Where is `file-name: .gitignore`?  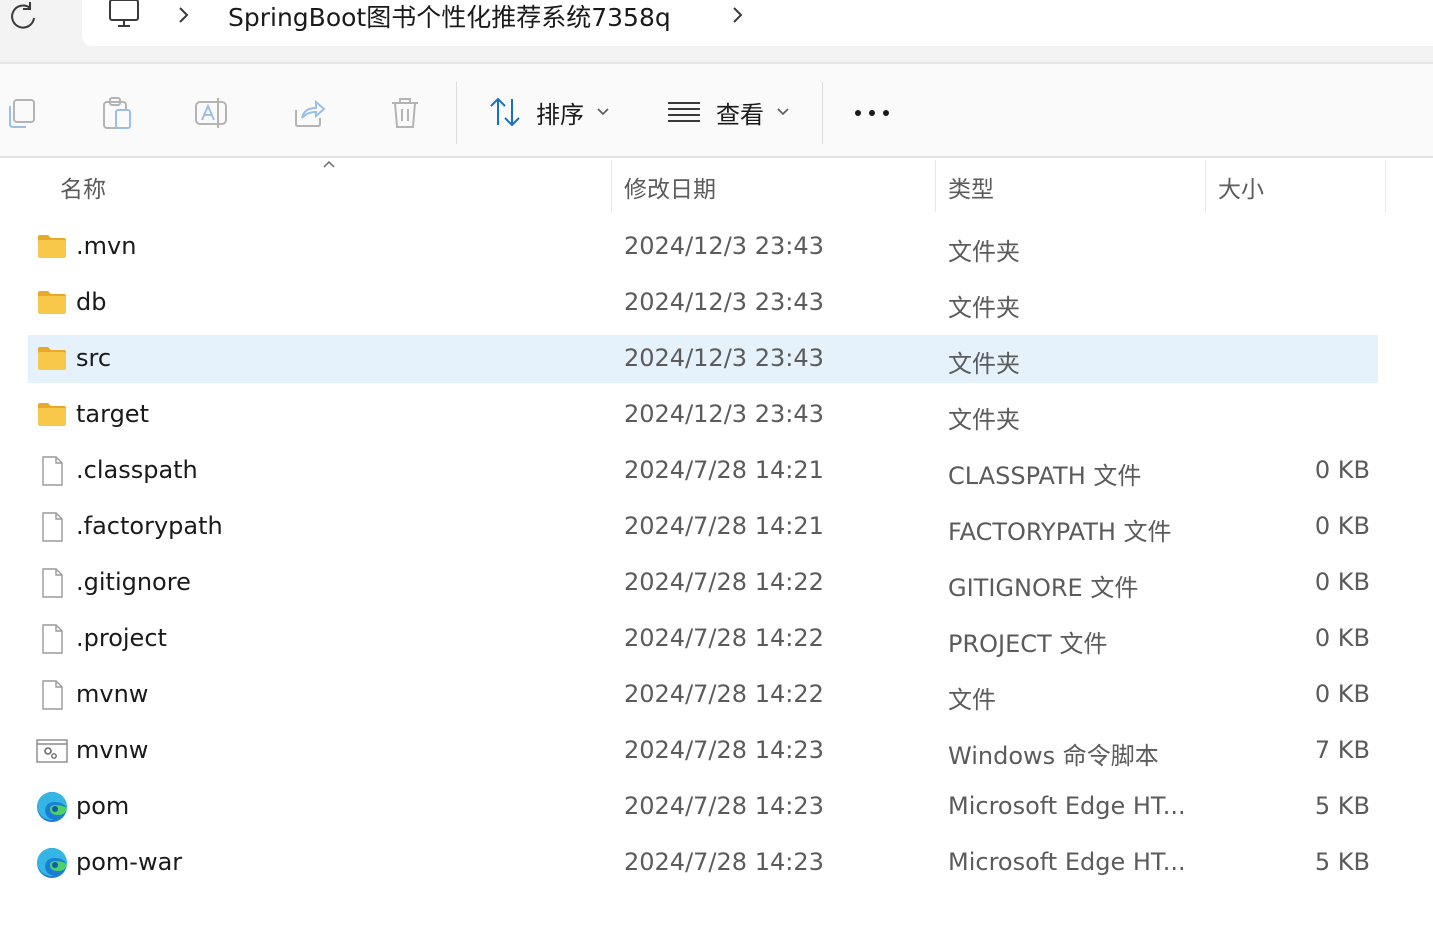 file-name: .gitignore is located at coordinates (133, 582).